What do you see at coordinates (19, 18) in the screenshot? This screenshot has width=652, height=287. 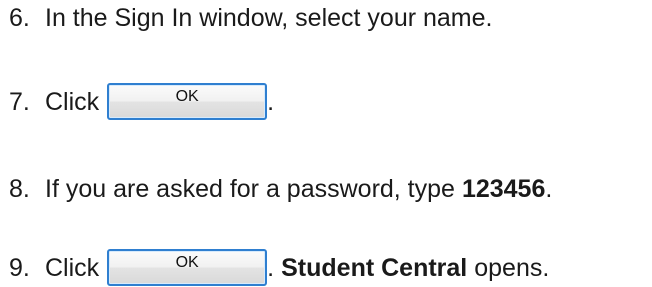 I see `step-number: 6.` at bounding box center [19, 18].